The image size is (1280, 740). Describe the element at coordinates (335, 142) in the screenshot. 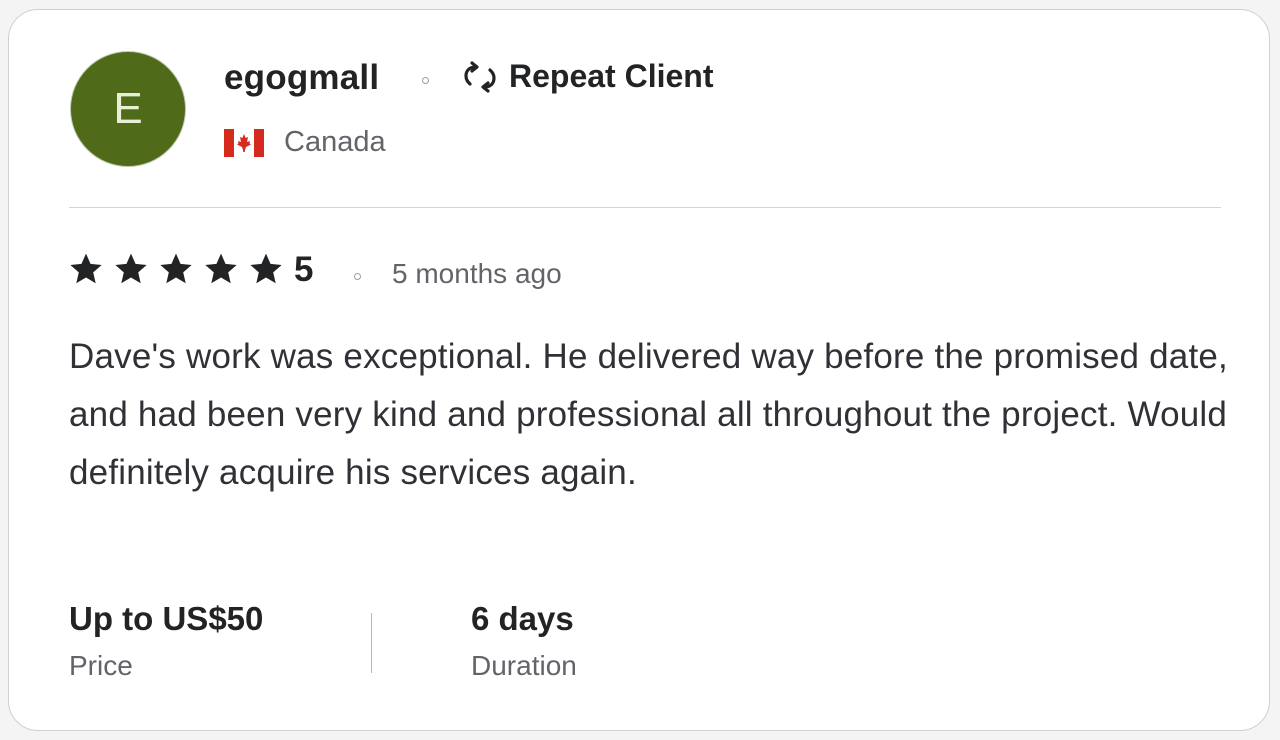

I see `country-name: Canada` at that location.